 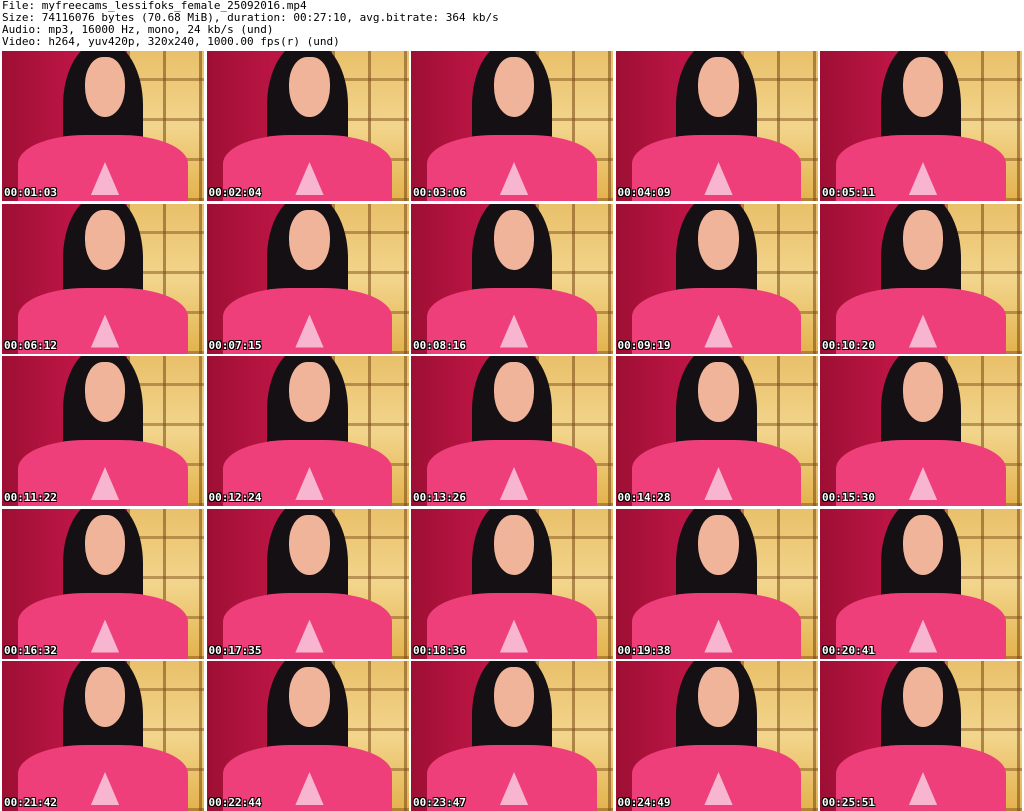 What do you see at coordinates (235, 345) in the screenshot?
I see `thumbnail-timestamp: 00:07:15` at bounding box center [235, 345].